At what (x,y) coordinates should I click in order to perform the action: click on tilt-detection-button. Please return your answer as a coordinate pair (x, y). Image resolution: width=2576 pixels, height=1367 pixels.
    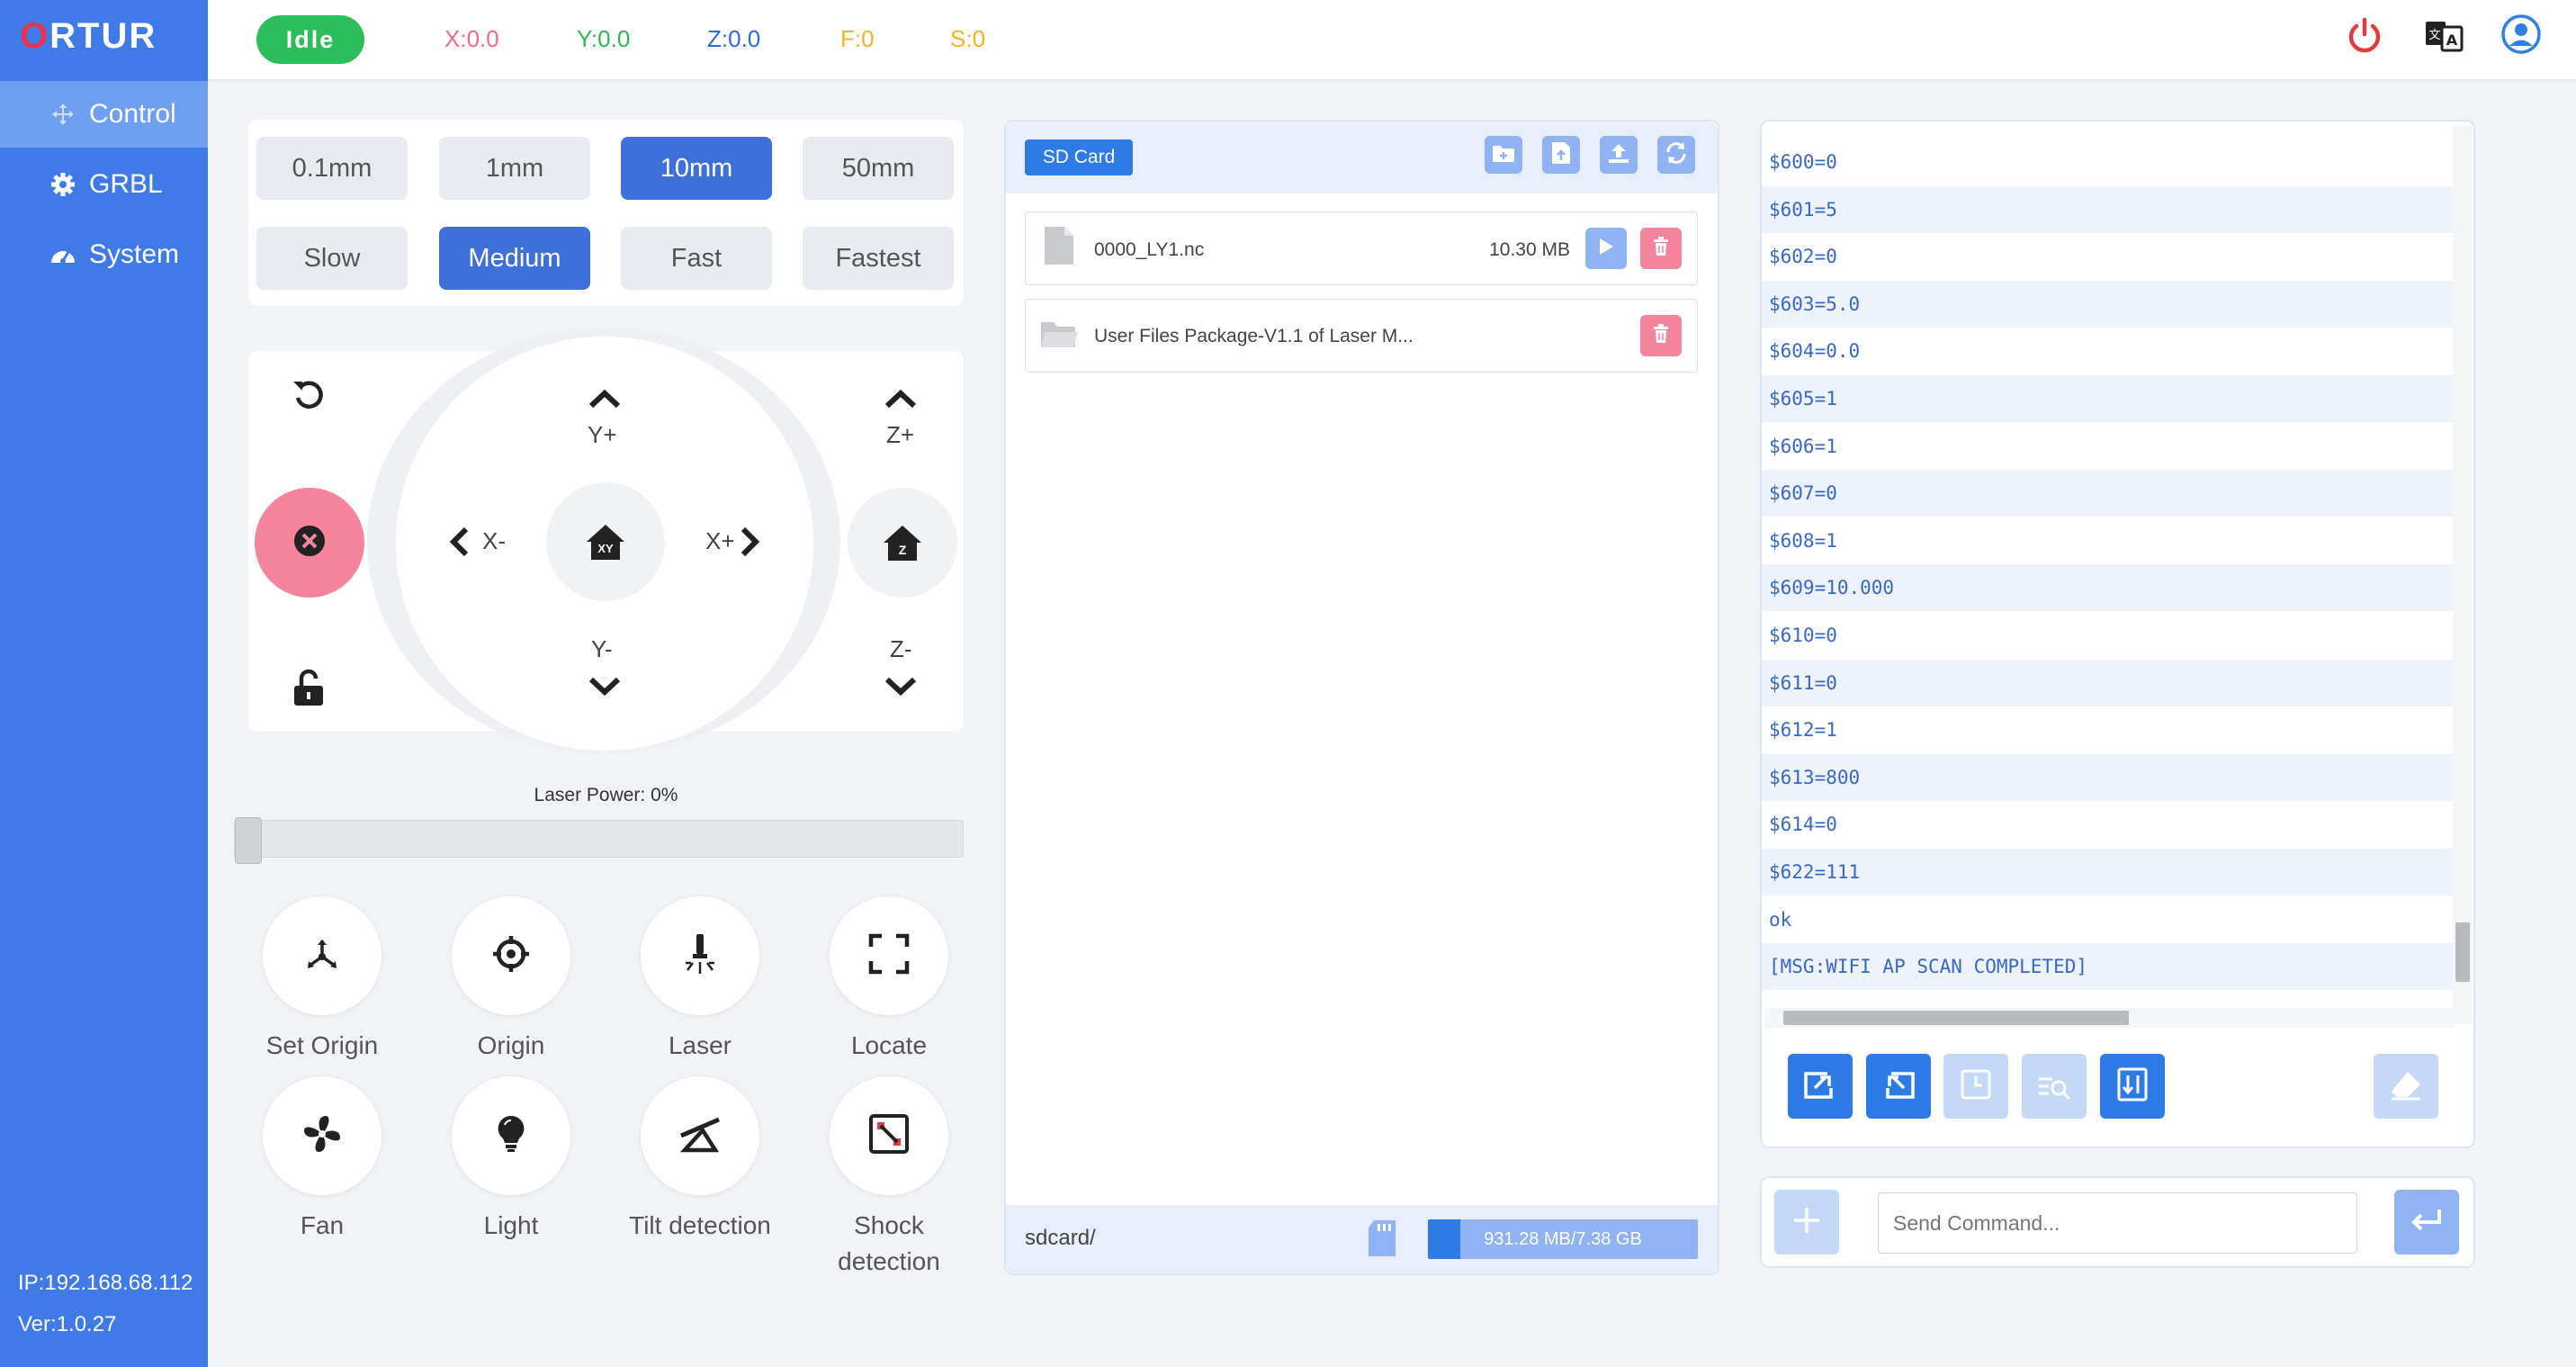
    Looking at the image, I should click on (700, 1135).